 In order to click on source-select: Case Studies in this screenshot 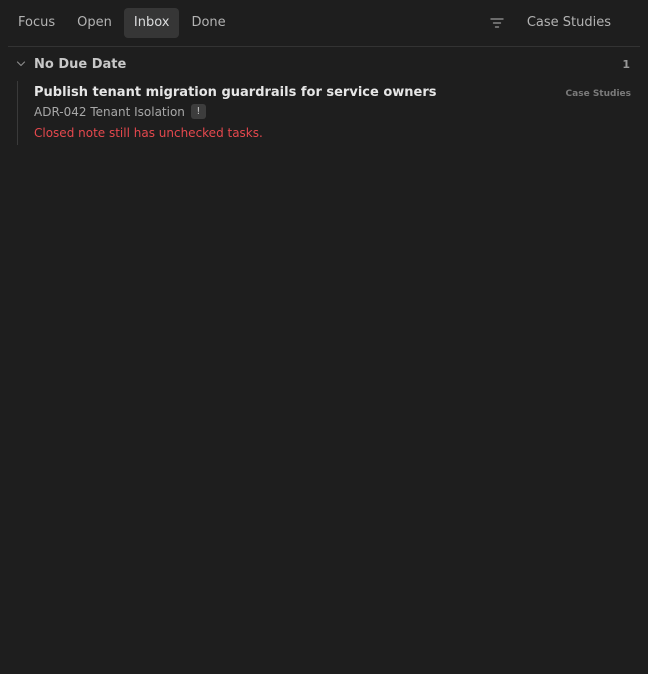, I will do `click(580, 23)`.